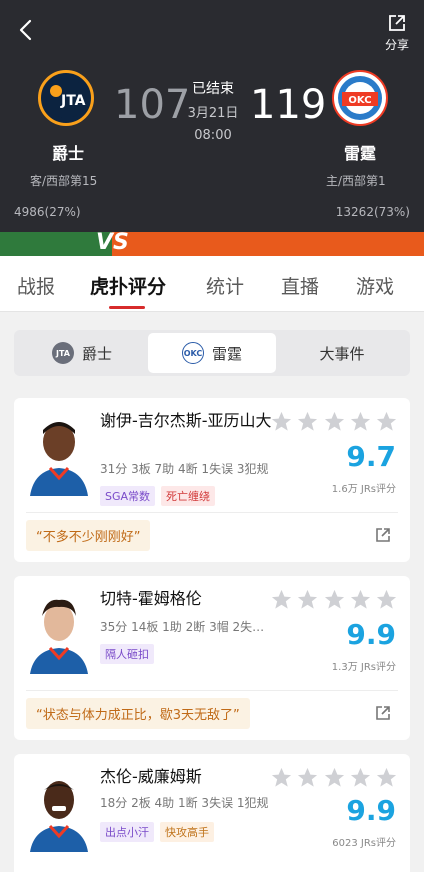  What do you see at coordinates (188, 496) in the screenshot?
I see `player-tag: 死亡缠绕` at bounding box center [188, 496].